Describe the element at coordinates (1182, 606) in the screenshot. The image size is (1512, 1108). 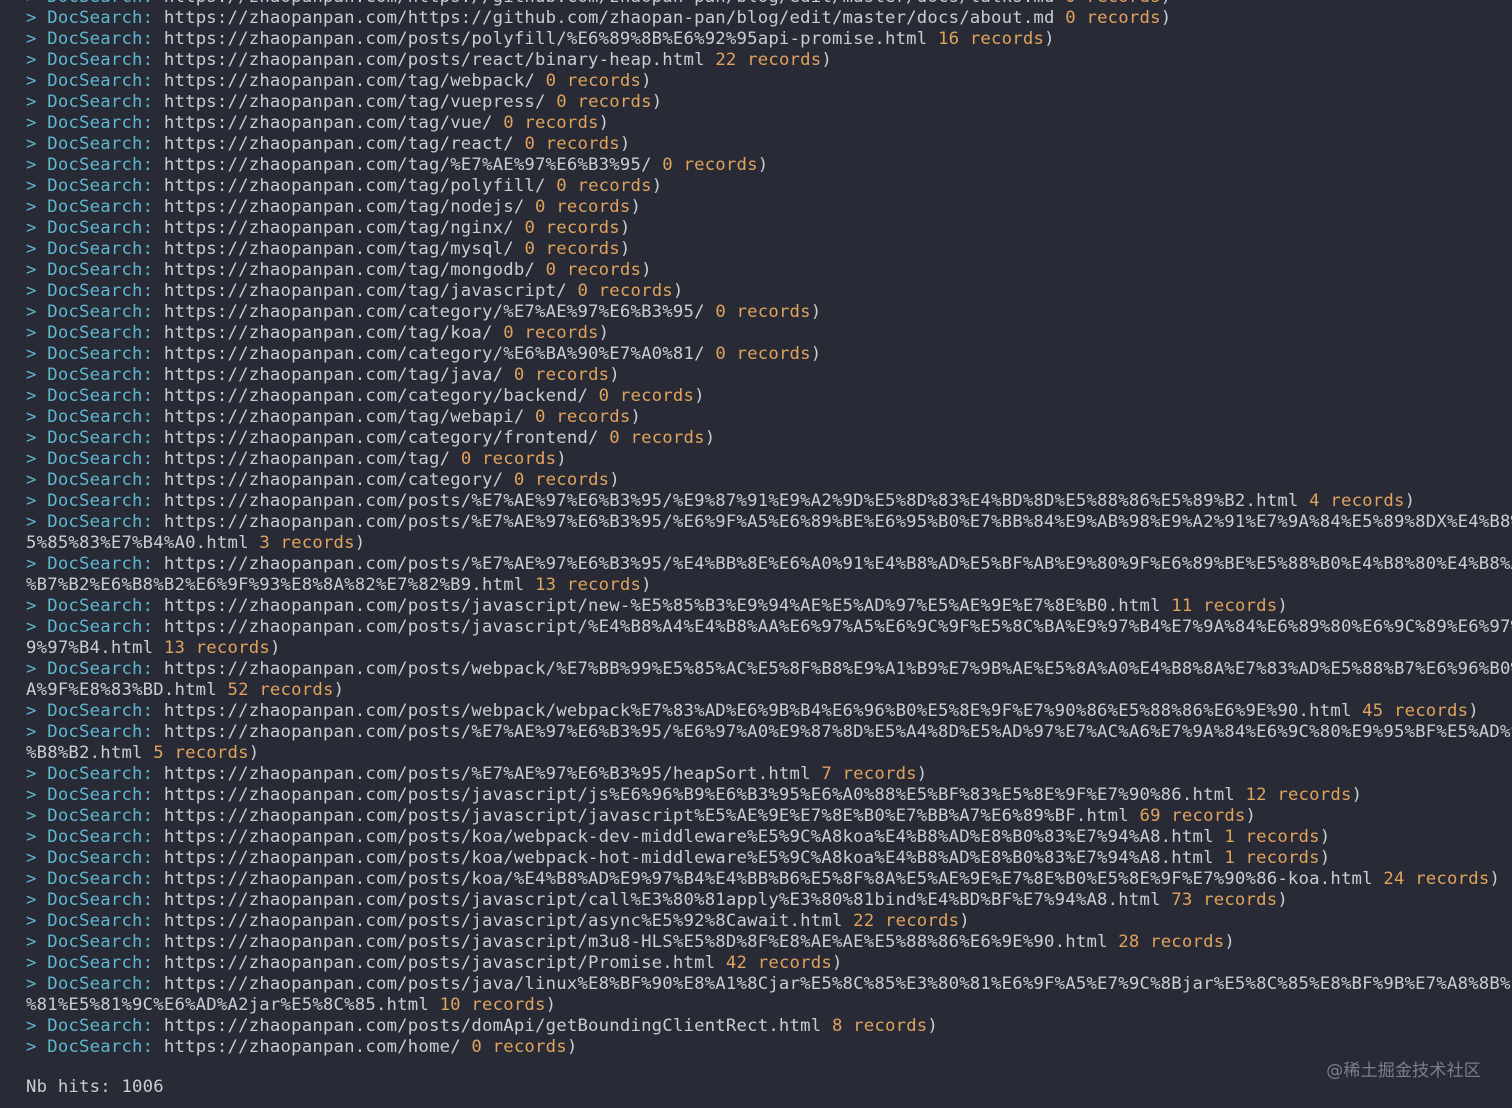
I see `record-count: 11` at that location.